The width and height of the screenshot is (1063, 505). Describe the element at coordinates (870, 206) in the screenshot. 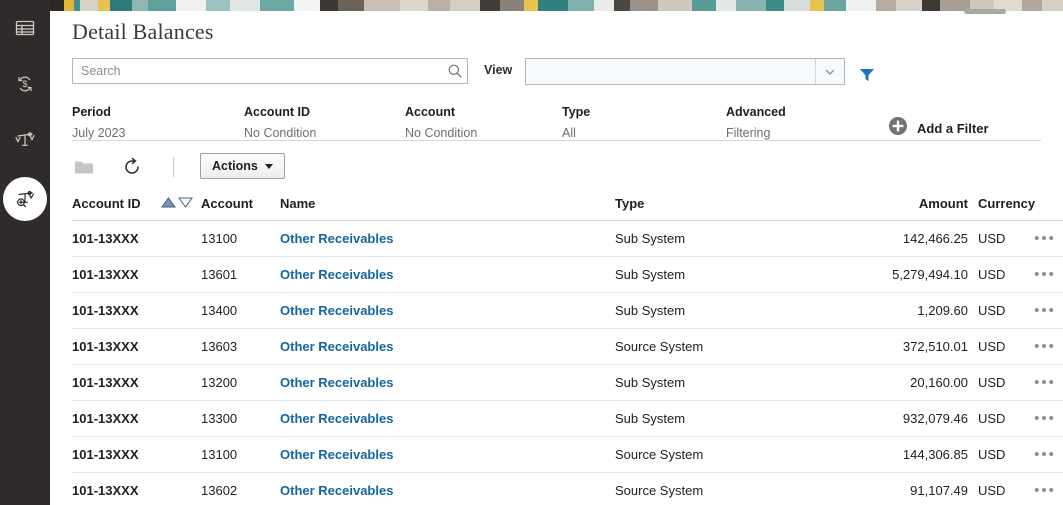

I see `column-header-amount: Amount` at that location.